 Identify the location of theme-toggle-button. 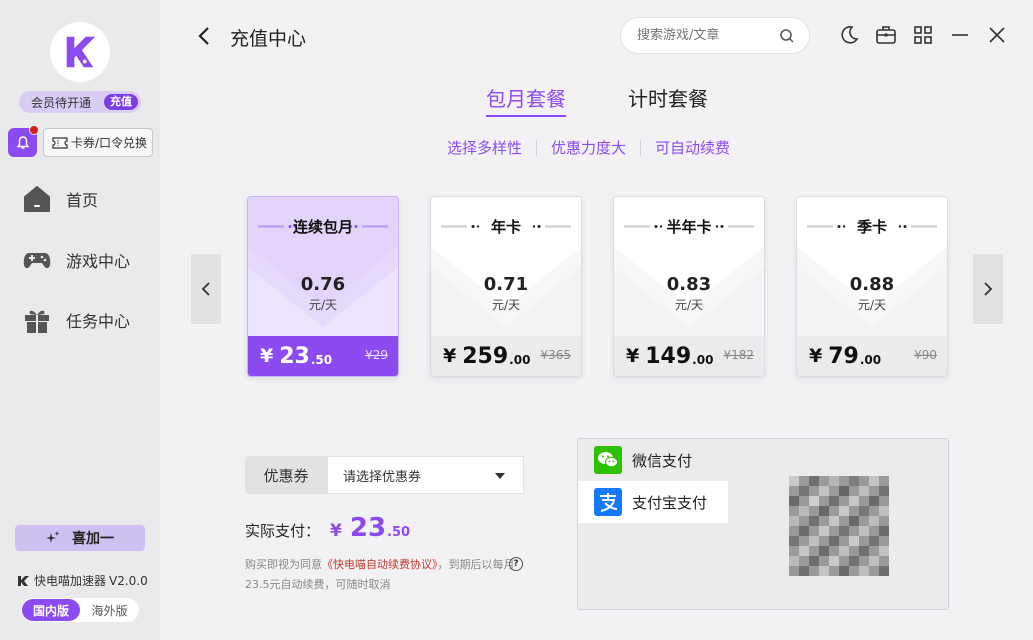
(849, 35).